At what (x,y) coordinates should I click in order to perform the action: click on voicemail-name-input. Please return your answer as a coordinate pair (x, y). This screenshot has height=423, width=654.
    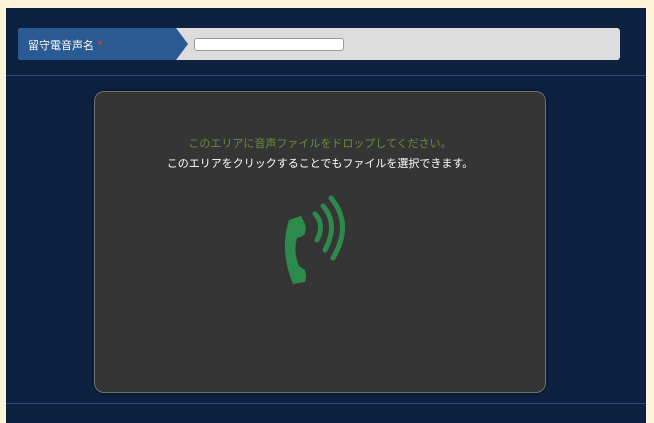
    Looking at the image, I should click on (269, 44).